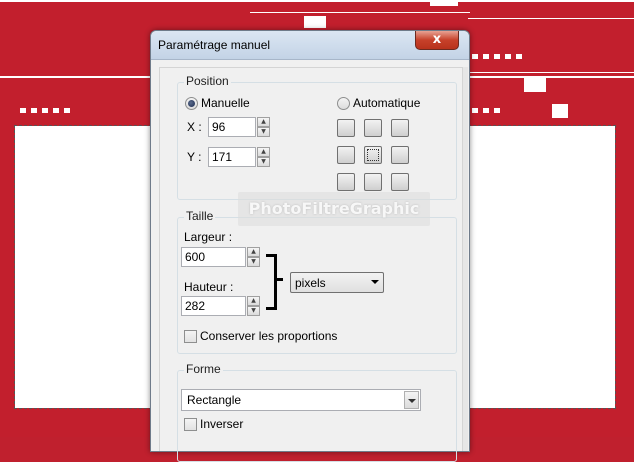  I want to click on anchor-top-center, so click(373, 128).